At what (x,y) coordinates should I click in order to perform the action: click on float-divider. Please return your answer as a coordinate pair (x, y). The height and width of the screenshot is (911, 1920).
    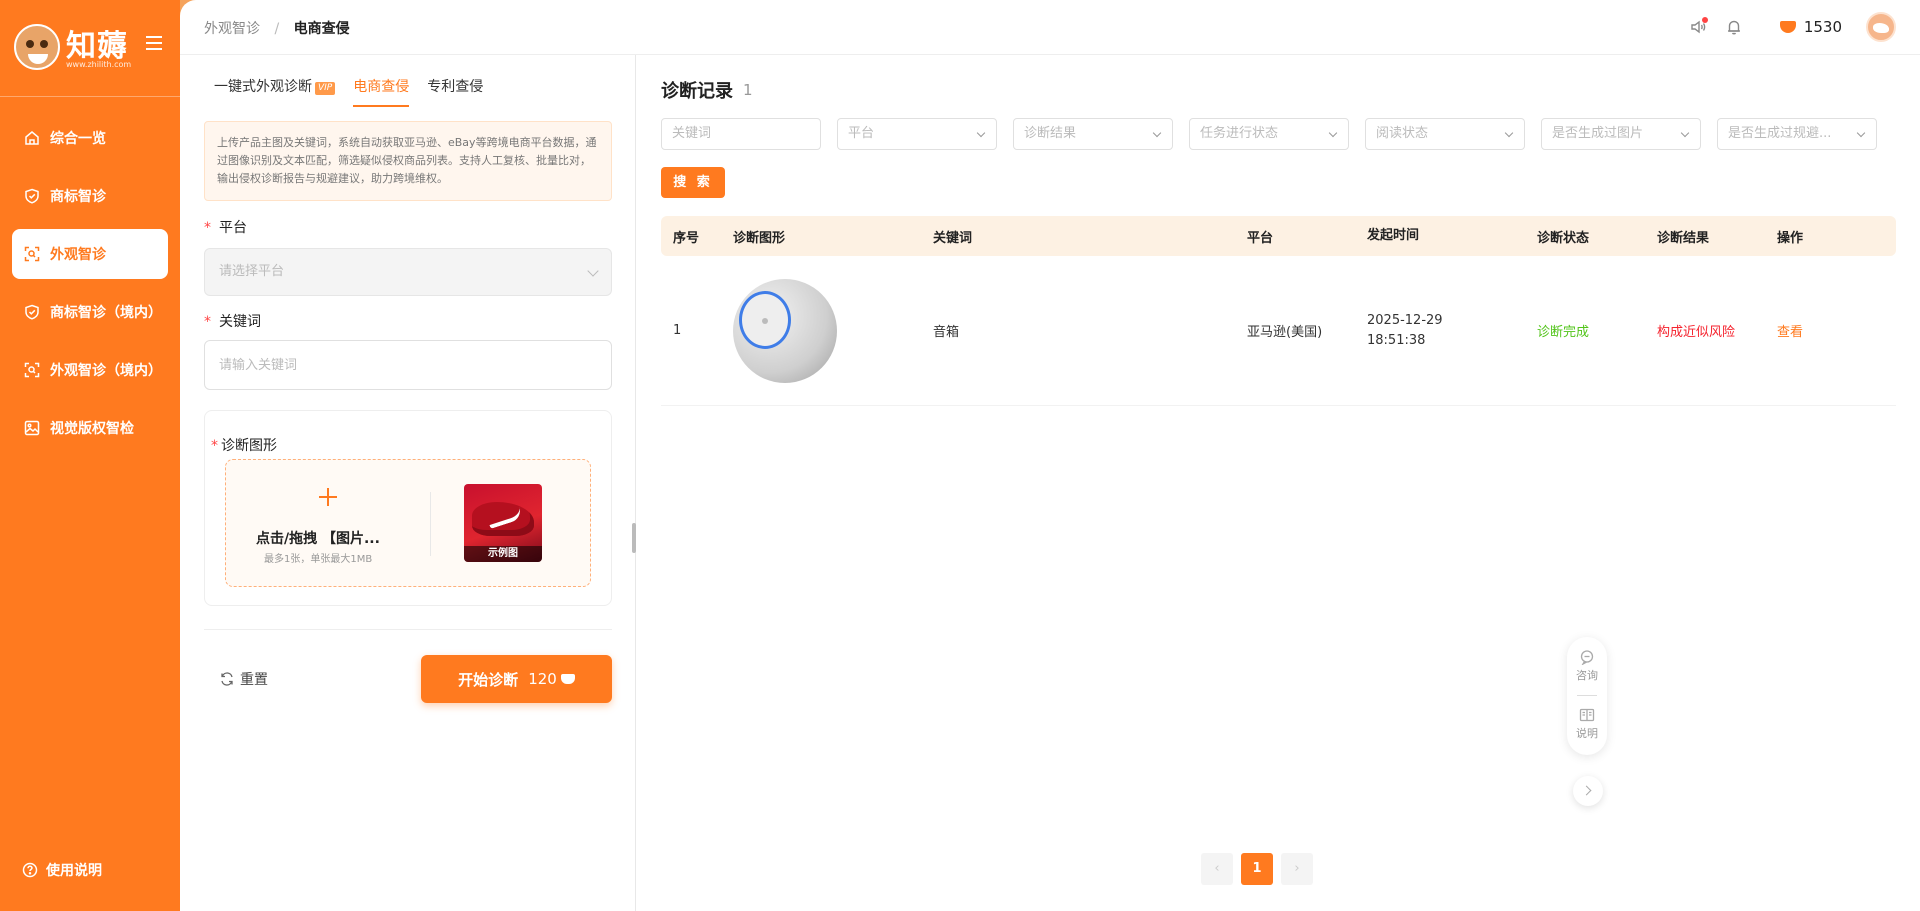
    Looking at the image, I should click on (1587, 695).